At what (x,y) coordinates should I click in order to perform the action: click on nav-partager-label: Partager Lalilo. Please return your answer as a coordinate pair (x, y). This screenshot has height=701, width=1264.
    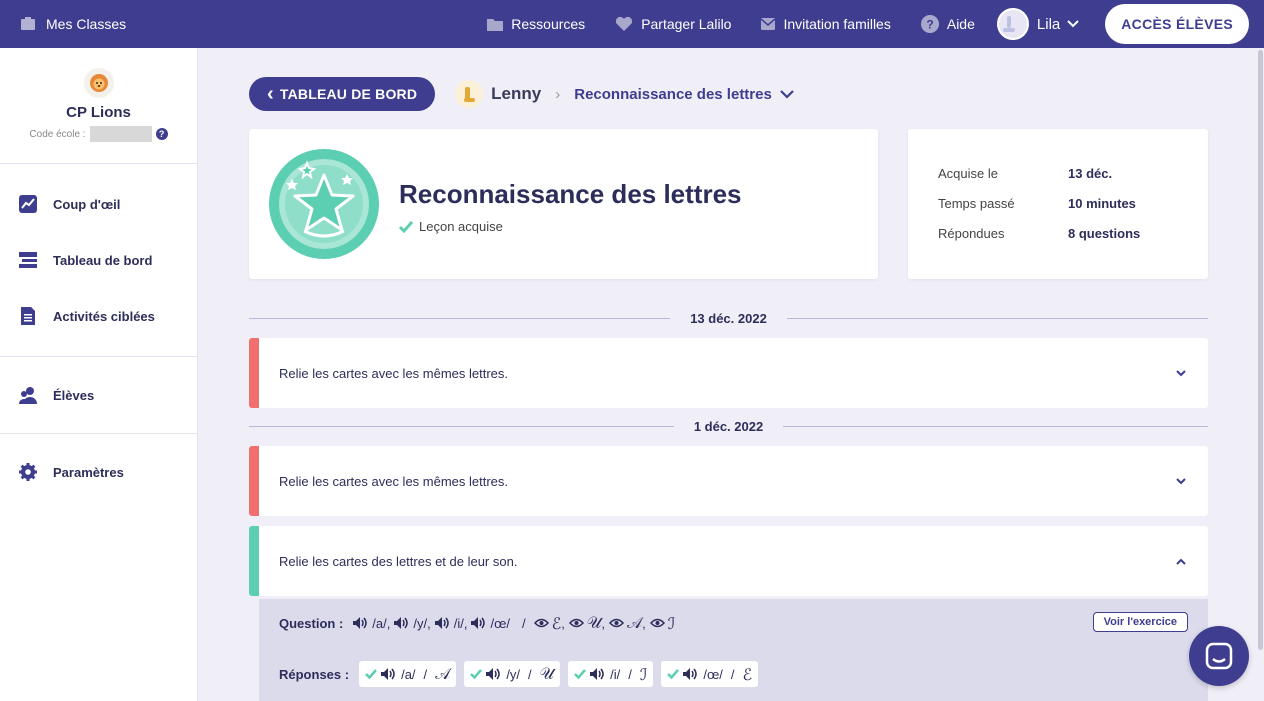
    Looking at the image, I should click on (686, 24).